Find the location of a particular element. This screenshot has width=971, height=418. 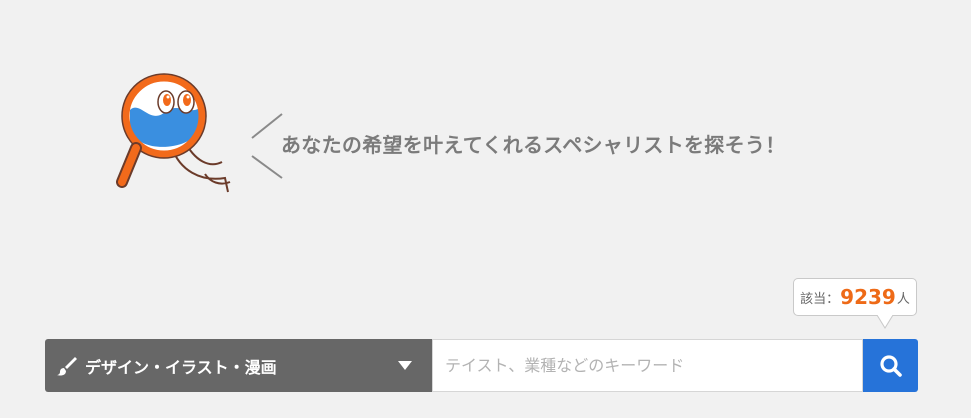

search-icon is located at coordinates (890, 365).